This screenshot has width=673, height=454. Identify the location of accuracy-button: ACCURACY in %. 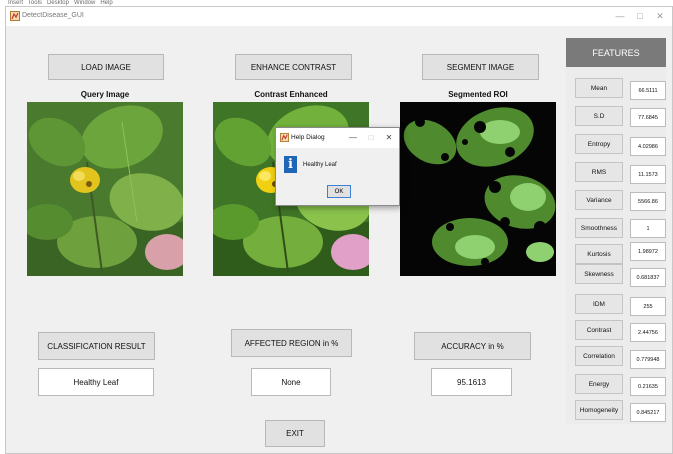
(472, 346).